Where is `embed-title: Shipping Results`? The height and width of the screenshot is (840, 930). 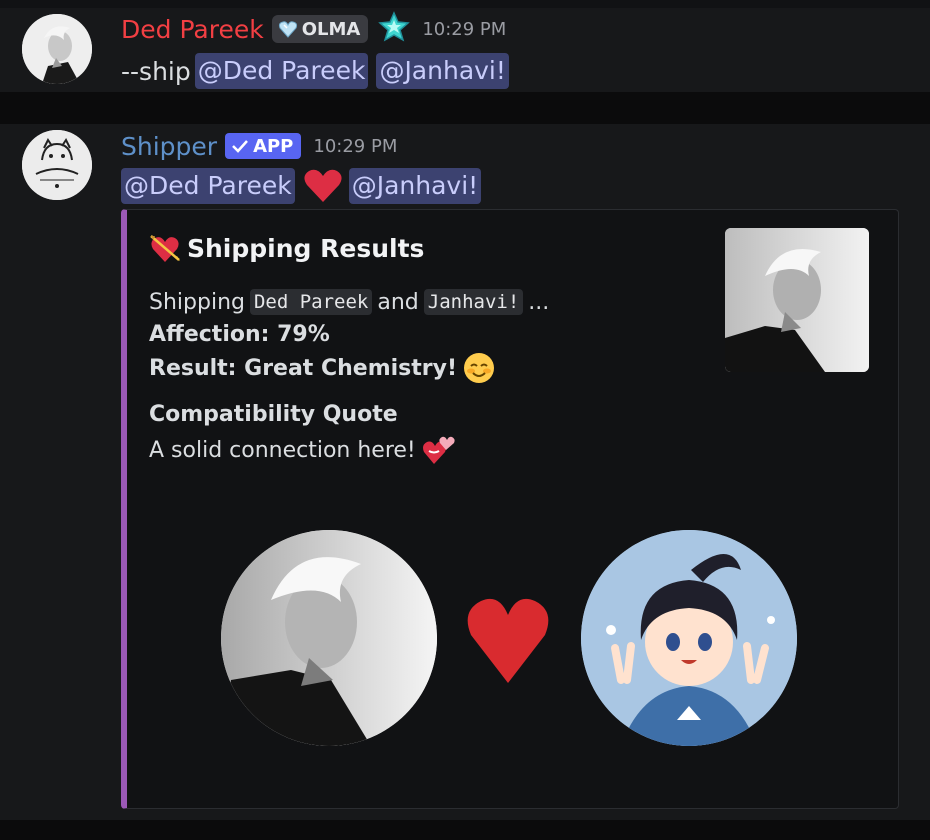 embed-title: Shipping Results is located at coordinates (286, 248).